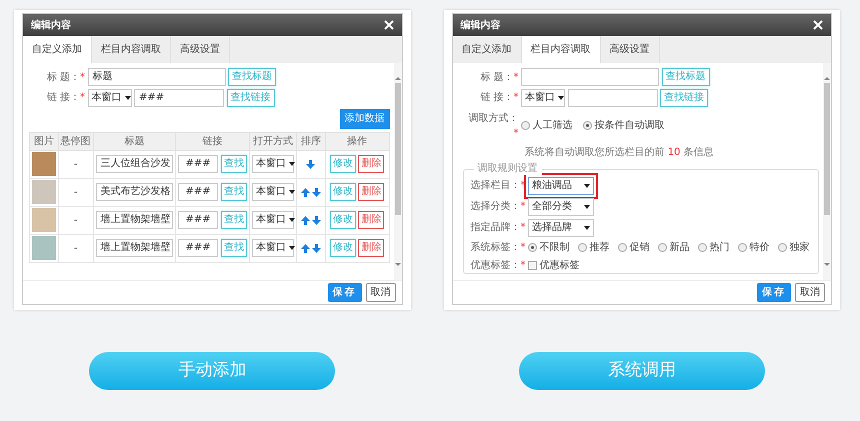  Describe the element at coordinates (498, 207) in the screenshot. I see `field-label: 选择分类：*` at that location.